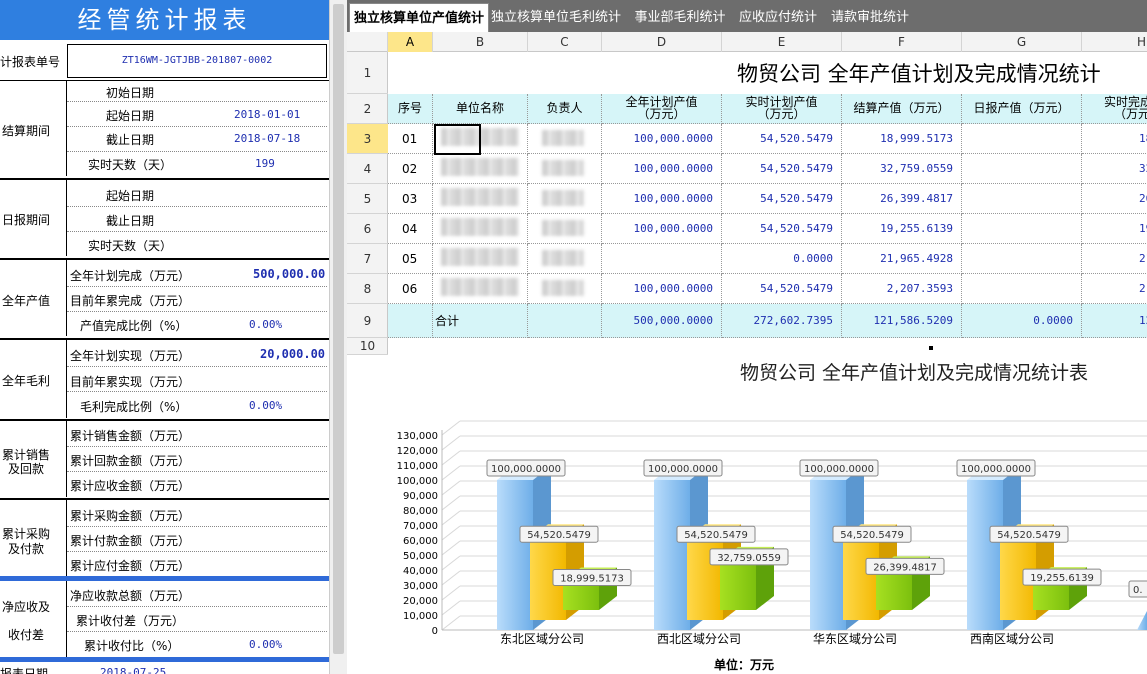 This screenshot has width=1147, height=674. Describe the element at coordinates (367, 321) in the screenshot. I see `row-header-9: 9` at that location.